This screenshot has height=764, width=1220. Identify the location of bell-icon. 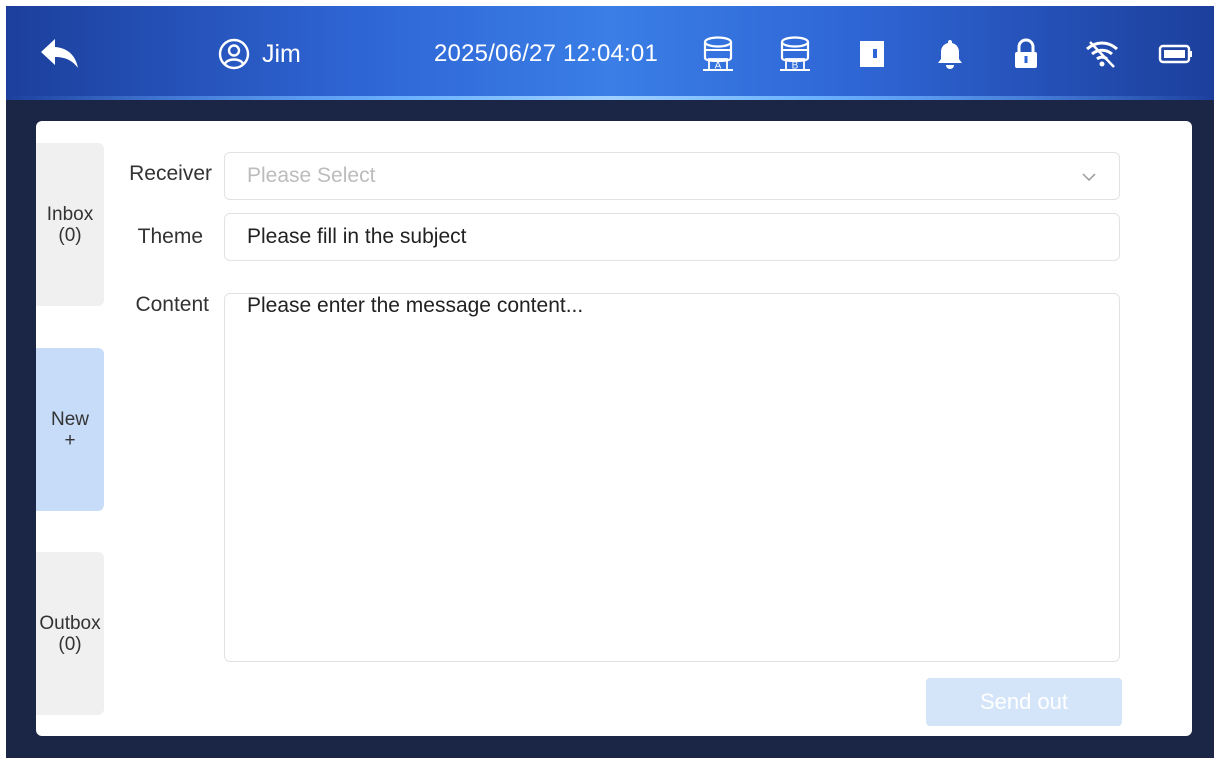
(950, 54).